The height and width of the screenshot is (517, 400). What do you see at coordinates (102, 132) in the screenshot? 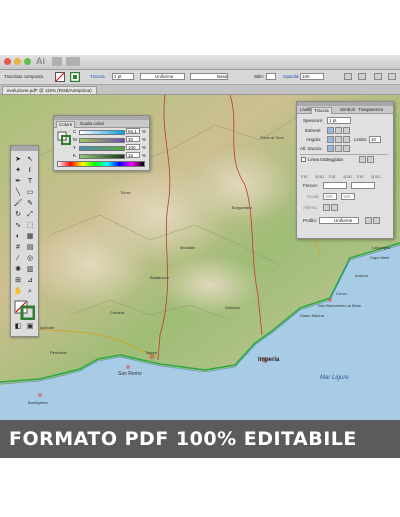
I see `channel-c-slider` at bounding box center [102, 132].